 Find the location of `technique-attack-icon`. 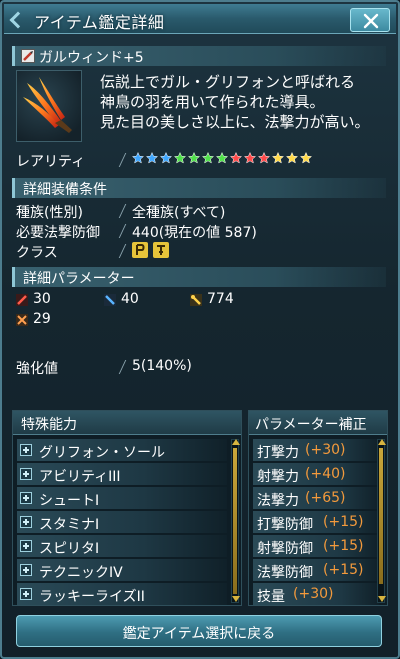

technique-attack-icon is located at coordinates (196, 300).